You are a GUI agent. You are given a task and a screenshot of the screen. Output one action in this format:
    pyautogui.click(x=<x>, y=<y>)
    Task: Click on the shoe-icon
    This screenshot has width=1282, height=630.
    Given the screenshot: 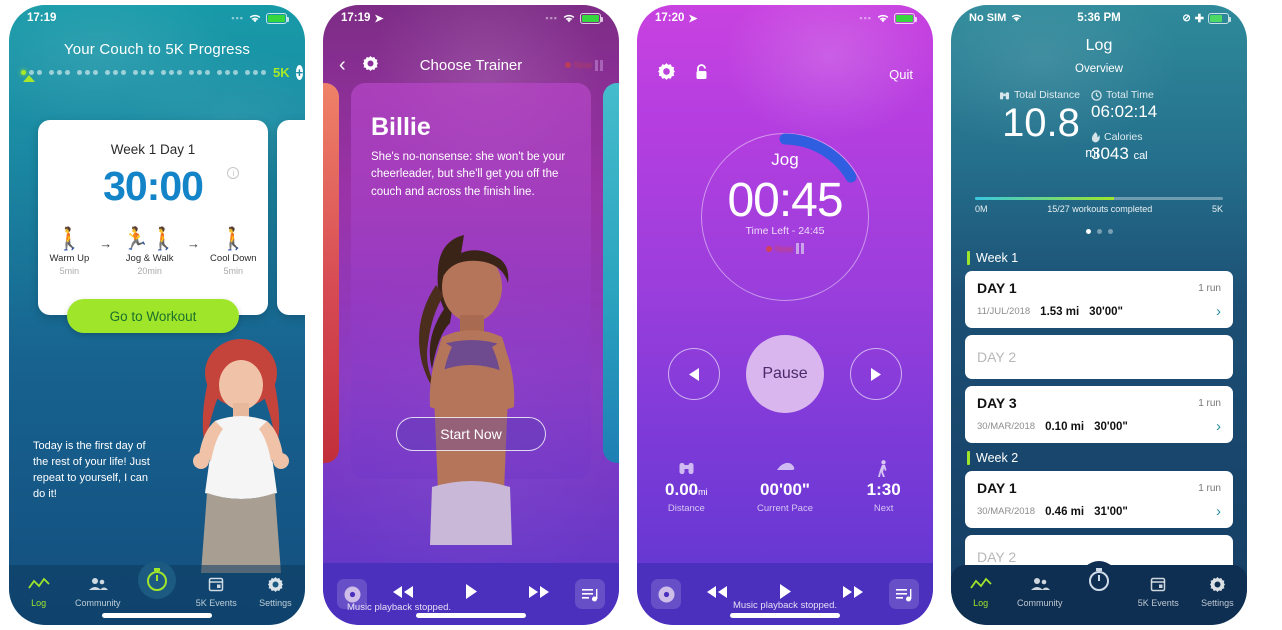 What is the action you would take?
    pyautogui.click(x=785, y=470)
    